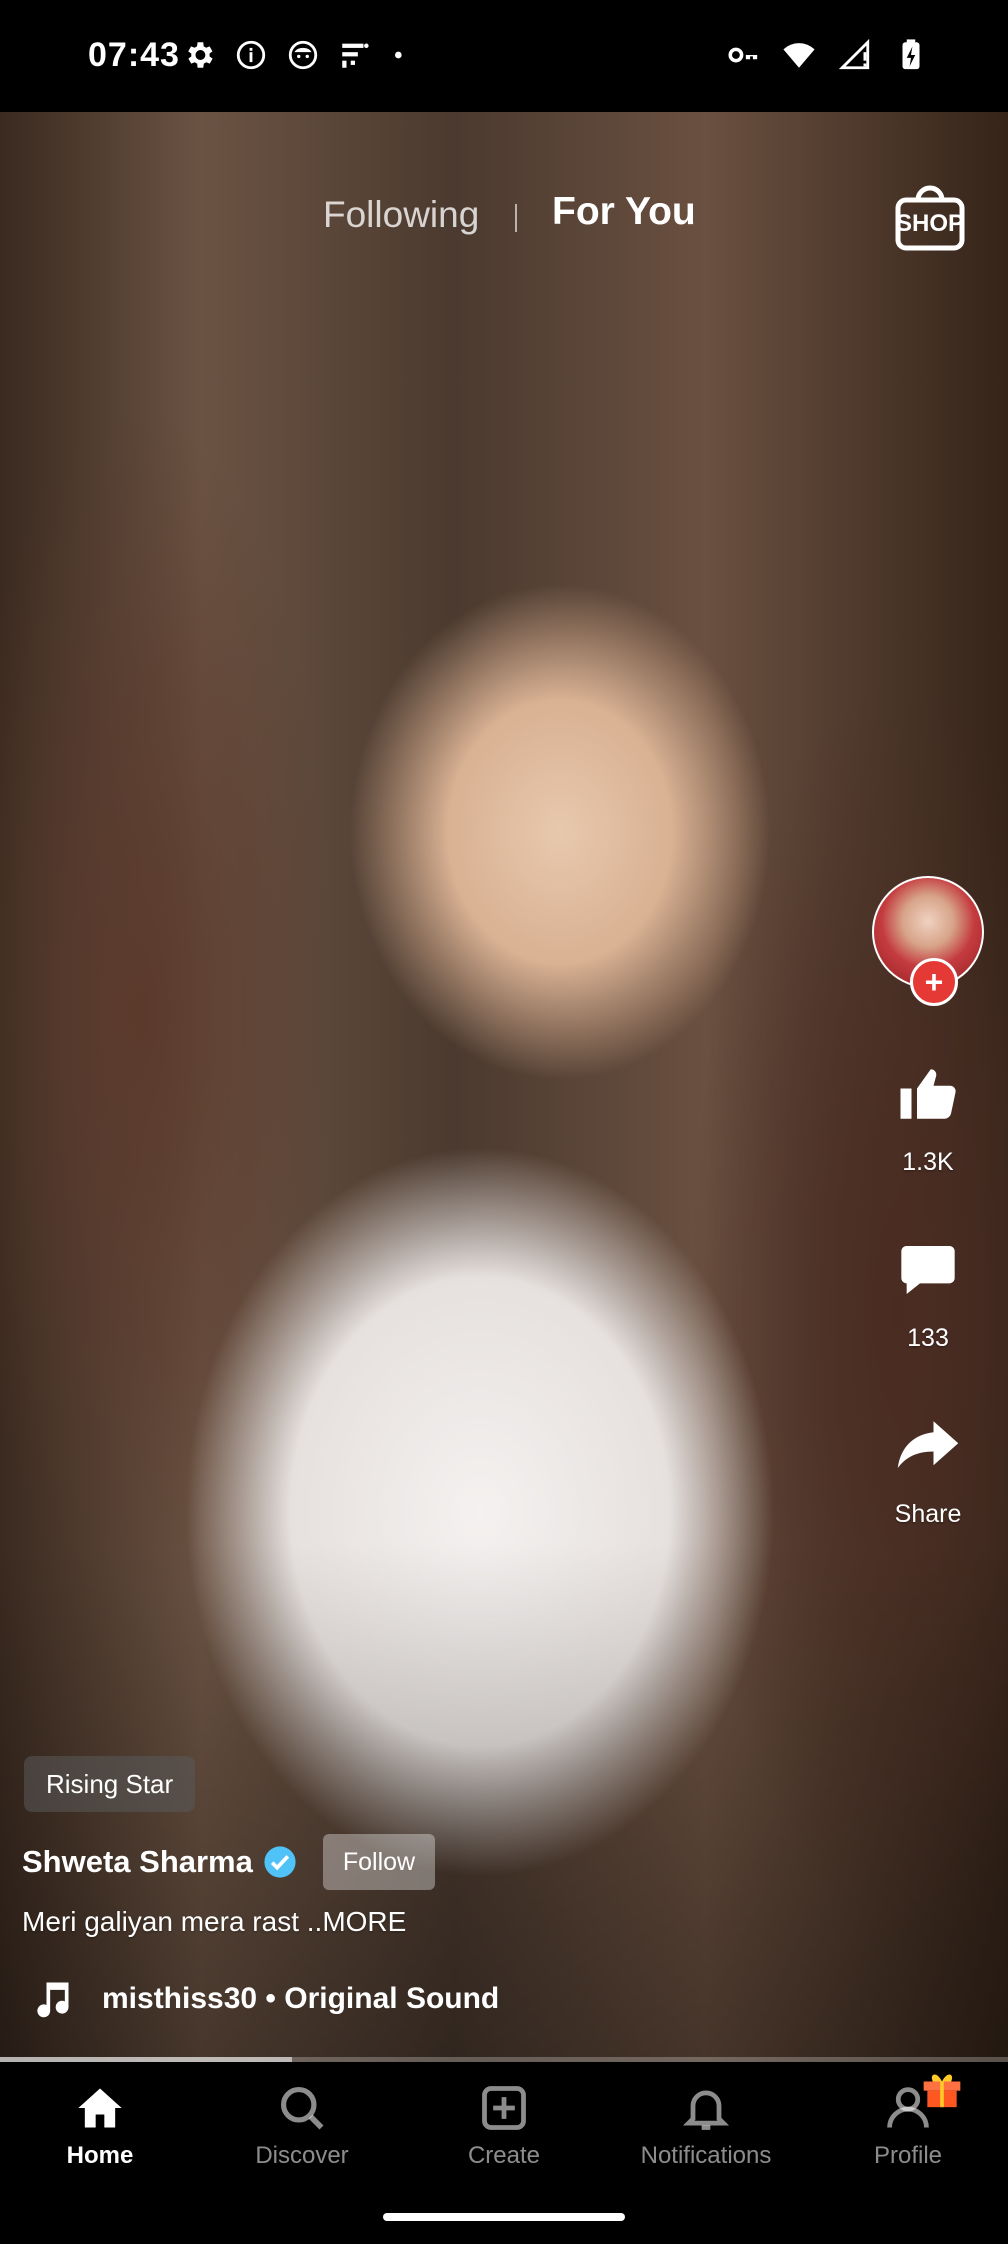 The width and height of the screenshot is (1008, 2244). Describe the element at coordinates (134, 55) in the screenshot. I see `status-time: 07:43` at that location.